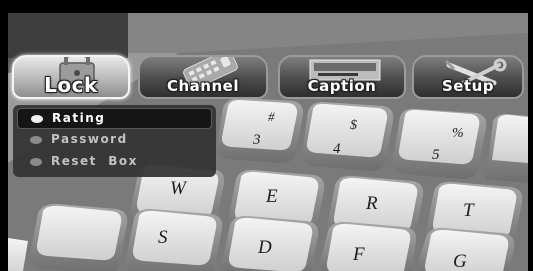 Image resolution: width=533 pixels, height=271 pixels. What do you see at coordinates (371, 203) in the screenshot?
I see `key-r-label: R` at bounding box center [371, 203].